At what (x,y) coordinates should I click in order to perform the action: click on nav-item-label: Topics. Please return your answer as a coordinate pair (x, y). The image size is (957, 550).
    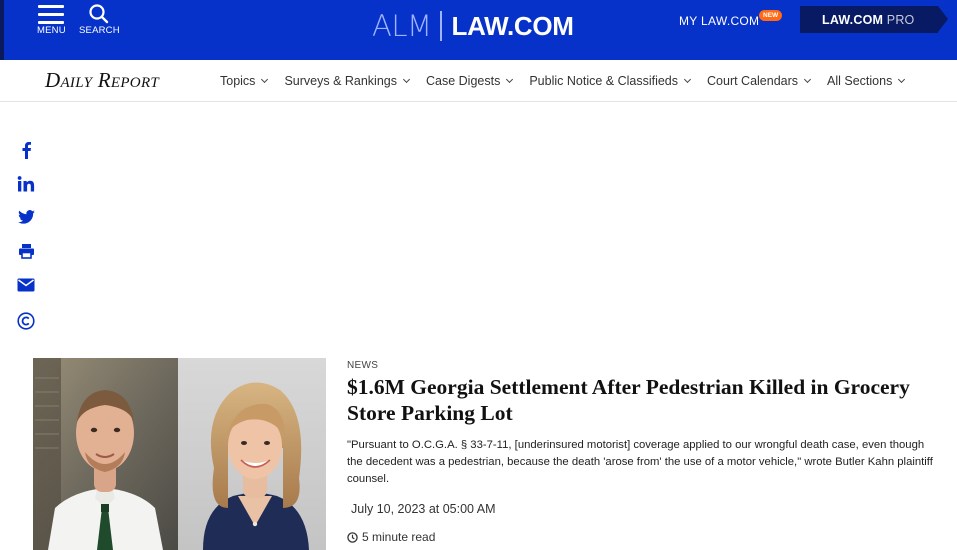
    Looking at the image, I should click on (238, 81).